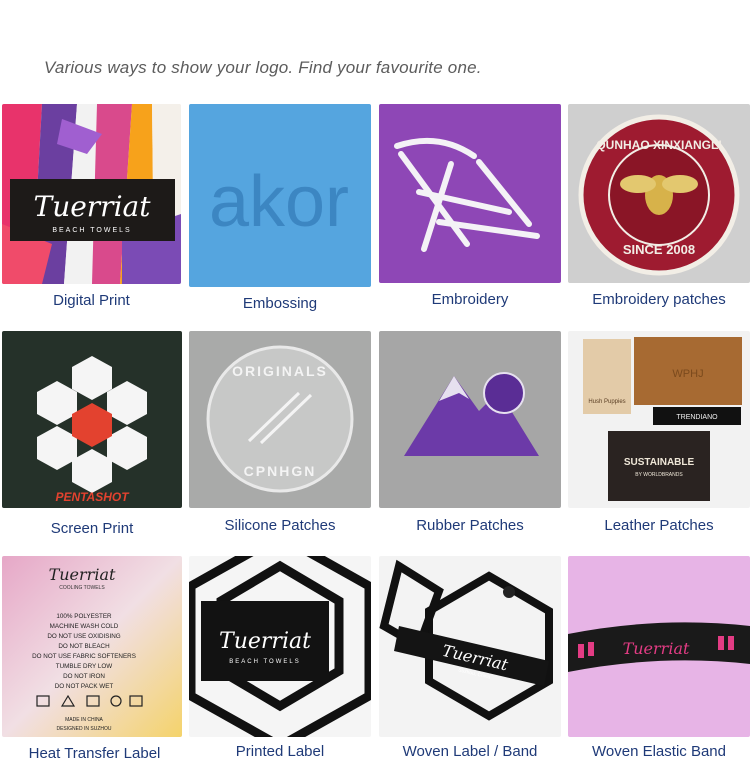 Image resolution: width=750 pixels, height=782 pixels. What do you see at coordinates (91, 300) in the screenshot?
I see `caption-digital-print: Digital Print` at bounding box center [91, 300].